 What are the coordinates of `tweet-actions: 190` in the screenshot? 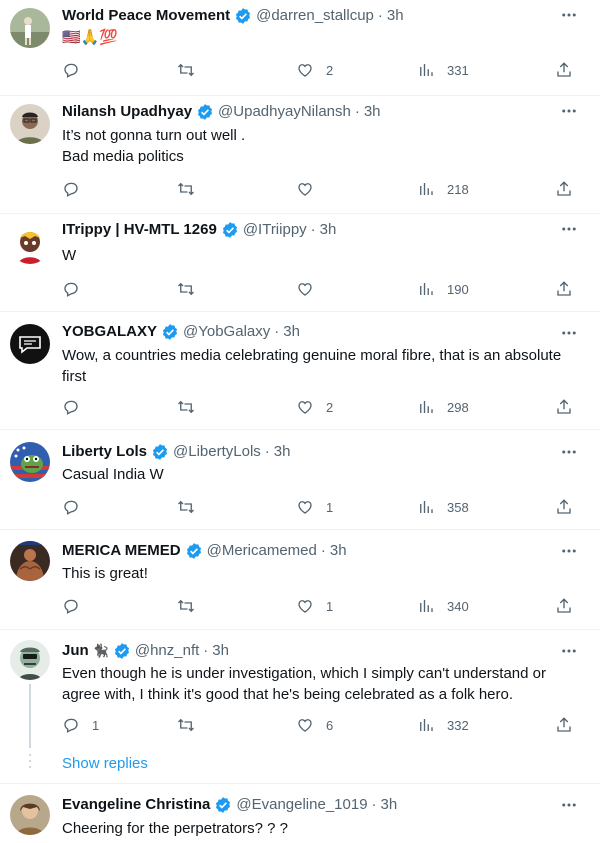 It's located at (300, 290).